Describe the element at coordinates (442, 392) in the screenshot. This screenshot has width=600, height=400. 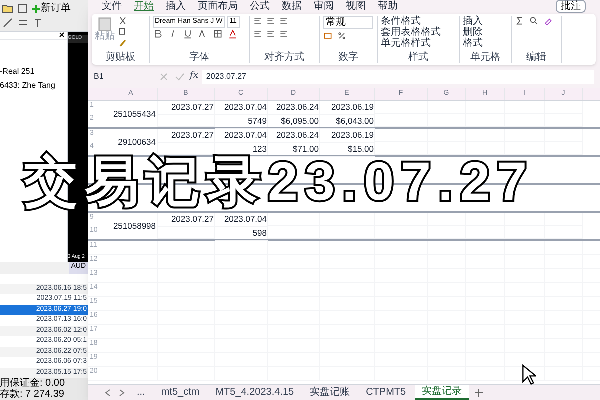
I see `sheet-tab: 实盘记录` at that location.